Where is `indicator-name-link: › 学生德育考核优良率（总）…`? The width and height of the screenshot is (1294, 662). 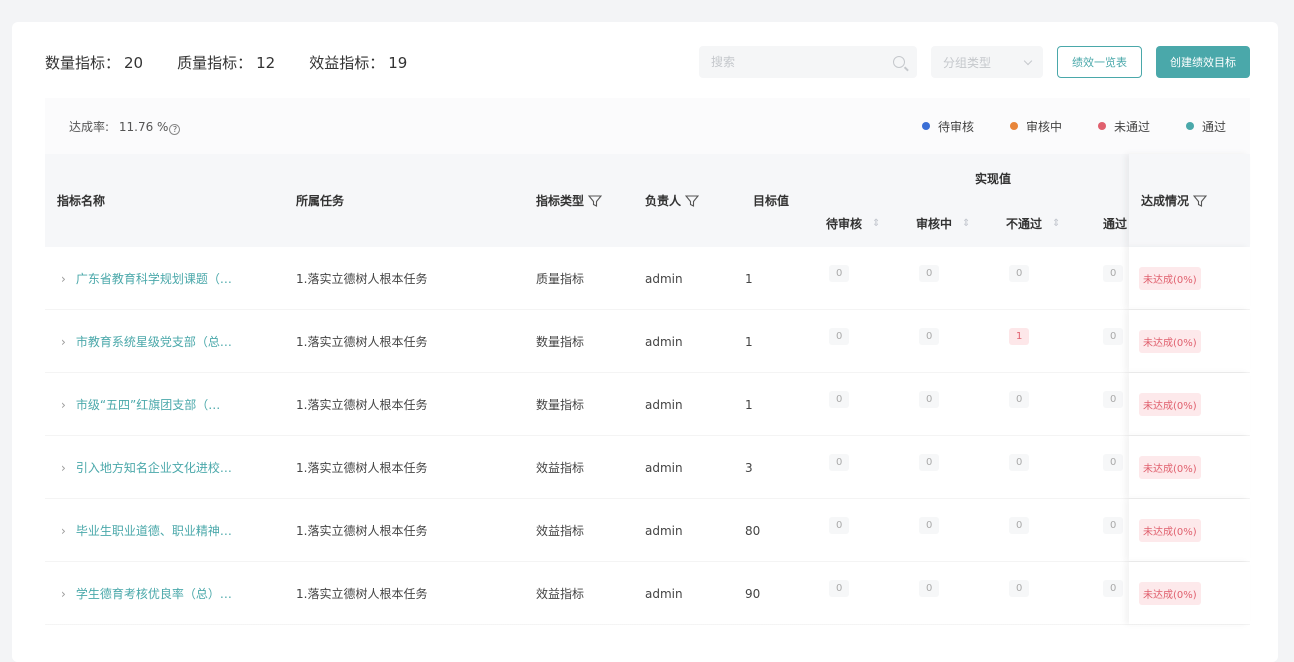 indicator-name-link: › 学生德育考核优良率（总）… is located at coordinates (146, 593).